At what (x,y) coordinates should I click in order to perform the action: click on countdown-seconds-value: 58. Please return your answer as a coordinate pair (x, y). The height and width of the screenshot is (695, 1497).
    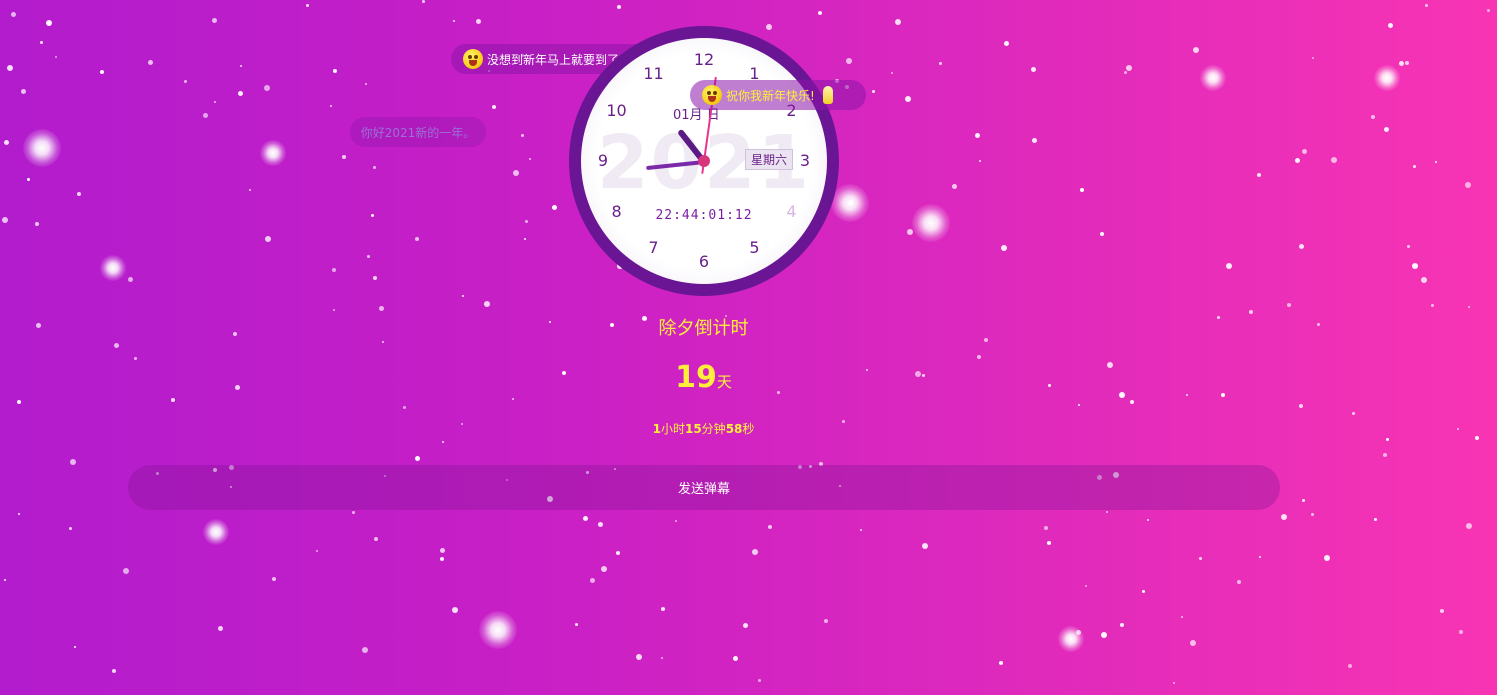
    Looking at the image, I should click on (734, 429).